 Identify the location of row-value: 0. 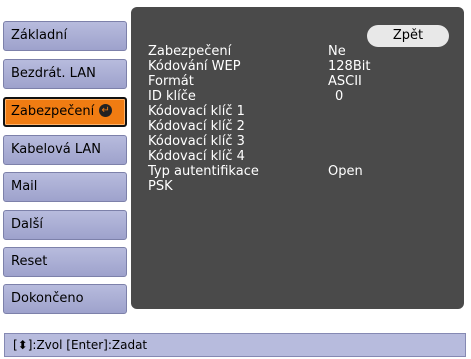
(339, 96).